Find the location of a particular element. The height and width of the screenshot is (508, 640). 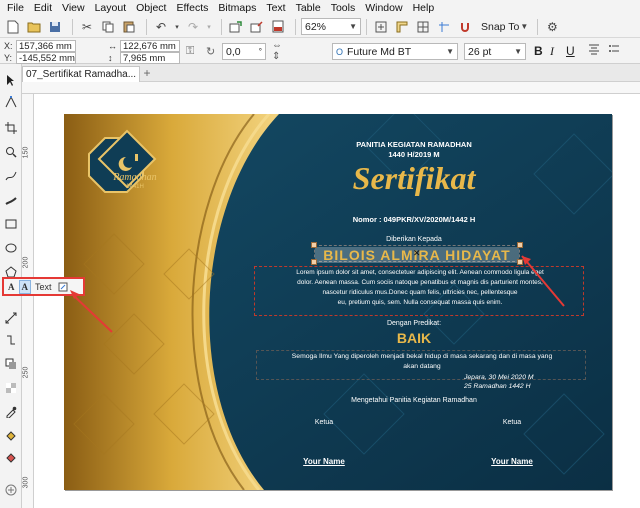

recipient-text-selection: BILOIS ALMIRA HIDAYAT ✕ is located at coordinates (417, 253).